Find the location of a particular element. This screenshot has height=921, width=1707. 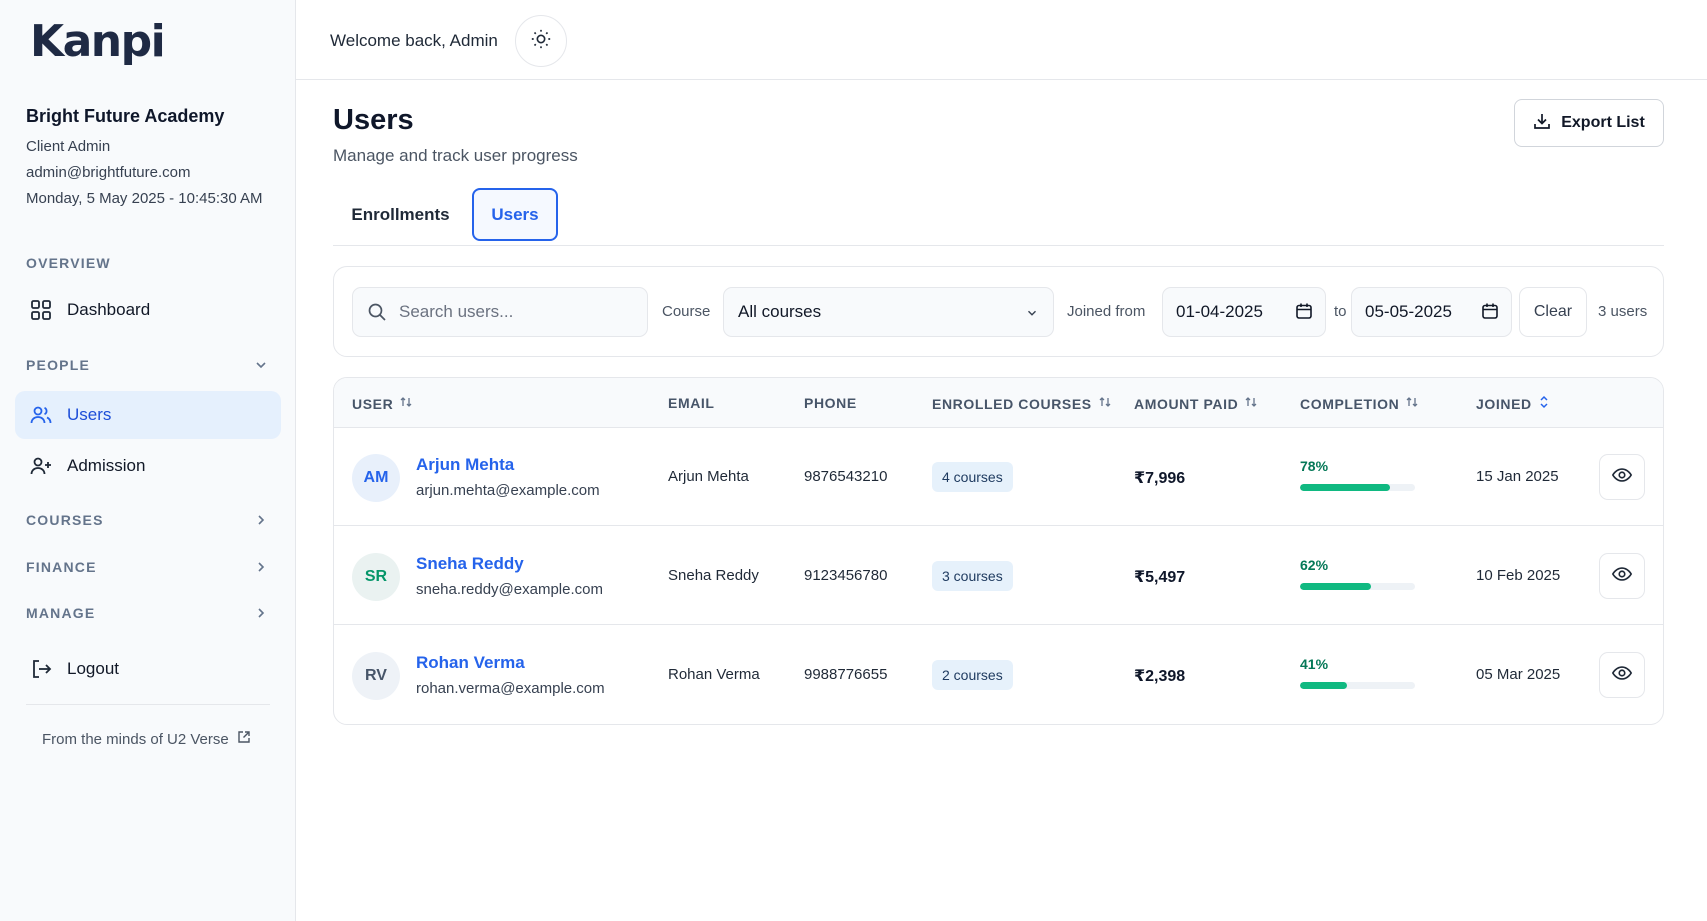

user-phone: 9988776655 is located at coordinates (846, 674).